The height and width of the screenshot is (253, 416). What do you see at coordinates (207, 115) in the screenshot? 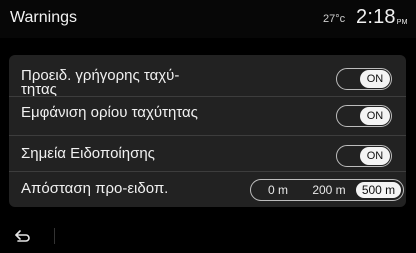
I see `setting-row-speed-limit-display: Εμφάνιση ορίου ταχύτητας ON` at bounding box center [207, 115].